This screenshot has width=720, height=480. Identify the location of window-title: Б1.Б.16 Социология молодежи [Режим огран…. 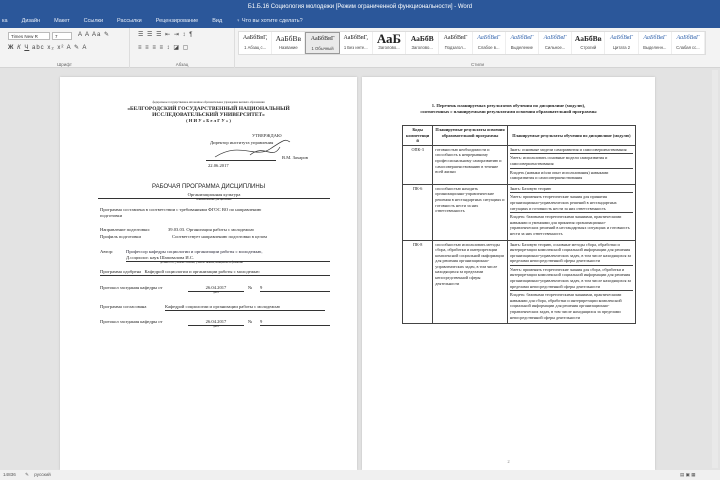
(360, 7).